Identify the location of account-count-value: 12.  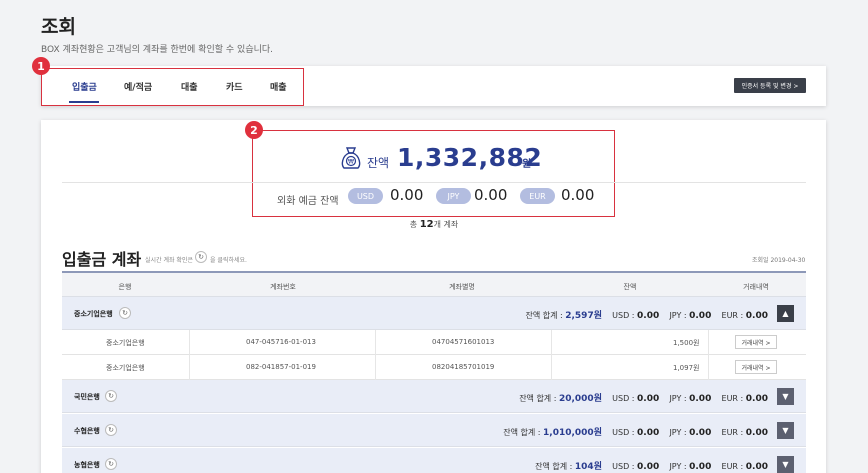
(426, 224).